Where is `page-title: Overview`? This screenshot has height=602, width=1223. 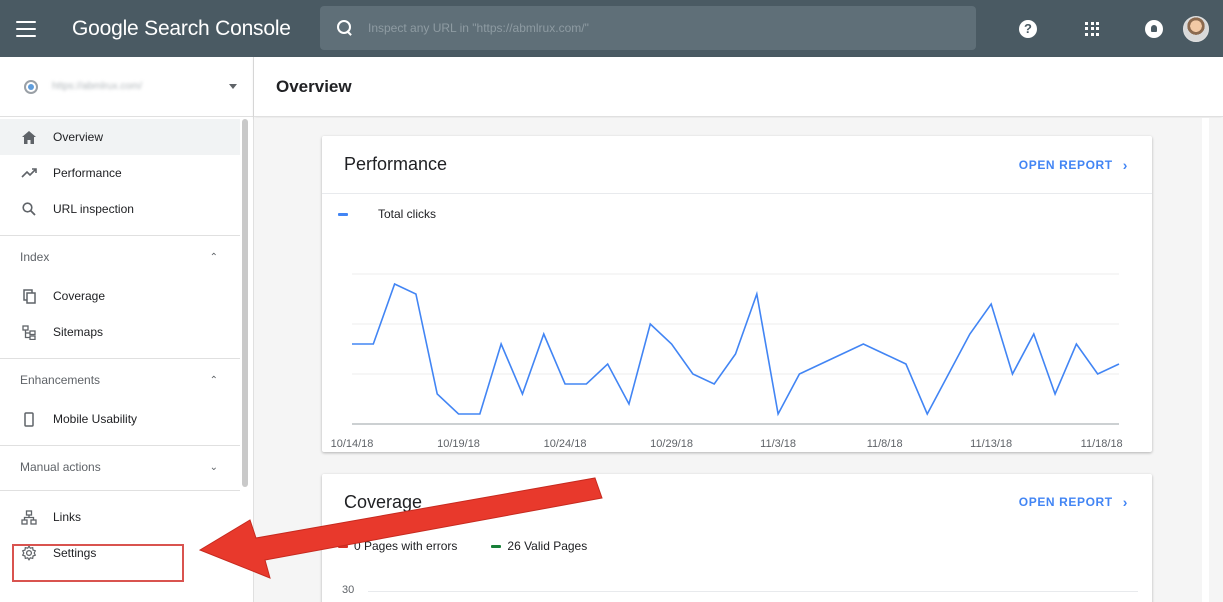 page-title: Overview is located at coordinates (314, 86).